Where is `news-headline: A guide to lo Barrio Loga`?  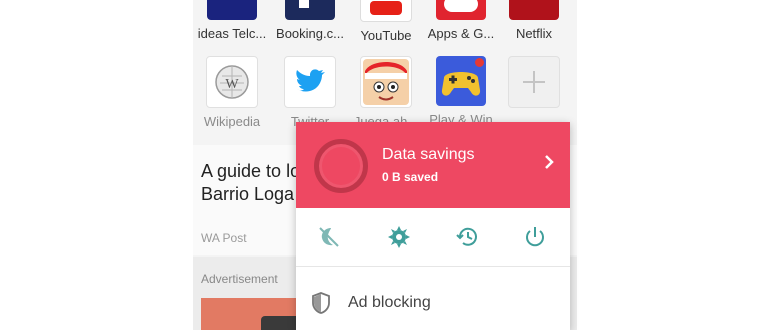 news-headline: A guide to lo Barrio Loga is located at coordinates (256, 183).